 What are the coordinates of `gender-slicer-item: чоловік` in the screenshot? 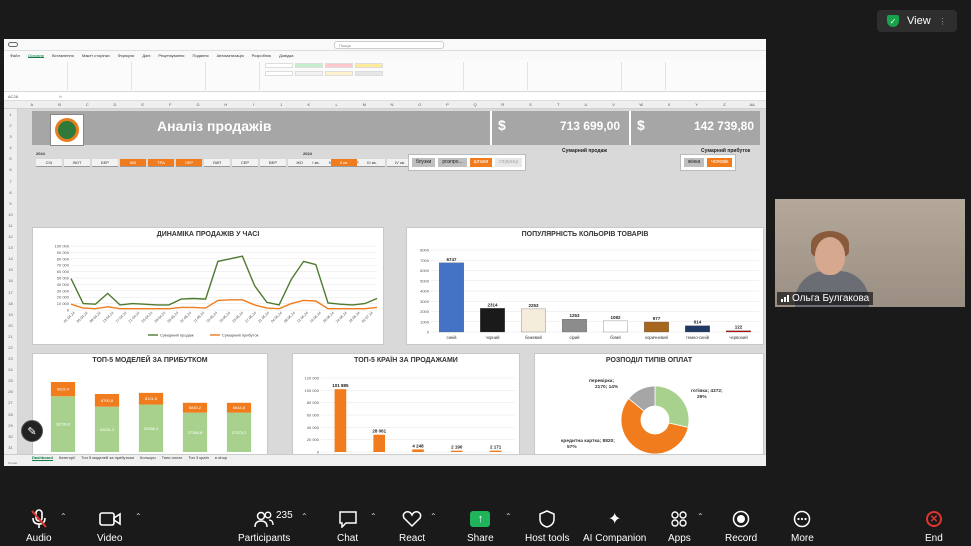 It's located at (720, 162).